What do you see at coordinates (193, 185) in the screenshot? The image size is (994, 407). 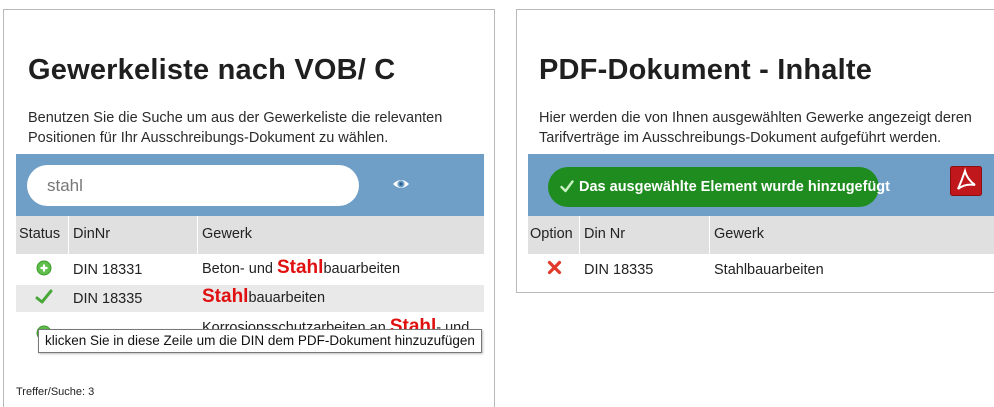 I see `search-input` at bounding box center [193, 185].